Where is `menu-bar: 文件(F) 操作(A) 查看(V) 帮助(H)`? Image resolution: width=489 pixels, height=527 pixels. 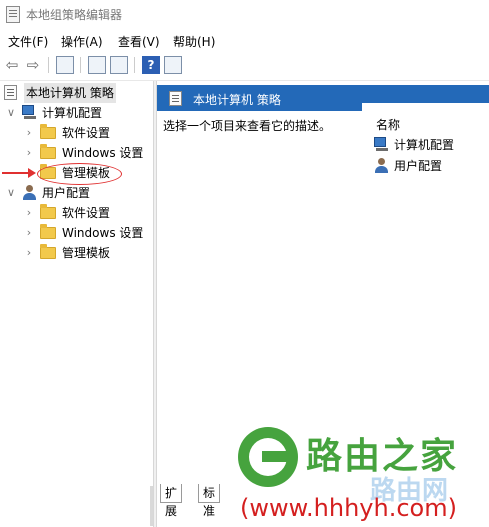
menu-bar: 文件(F) 操作(A) 查看(V) 帮助(H) is located at coordinates (244, 40).